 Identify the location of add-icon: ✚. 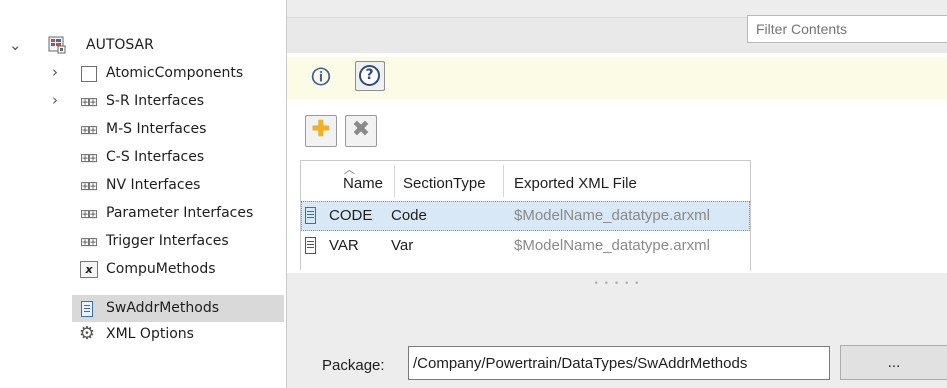
(321, 129).